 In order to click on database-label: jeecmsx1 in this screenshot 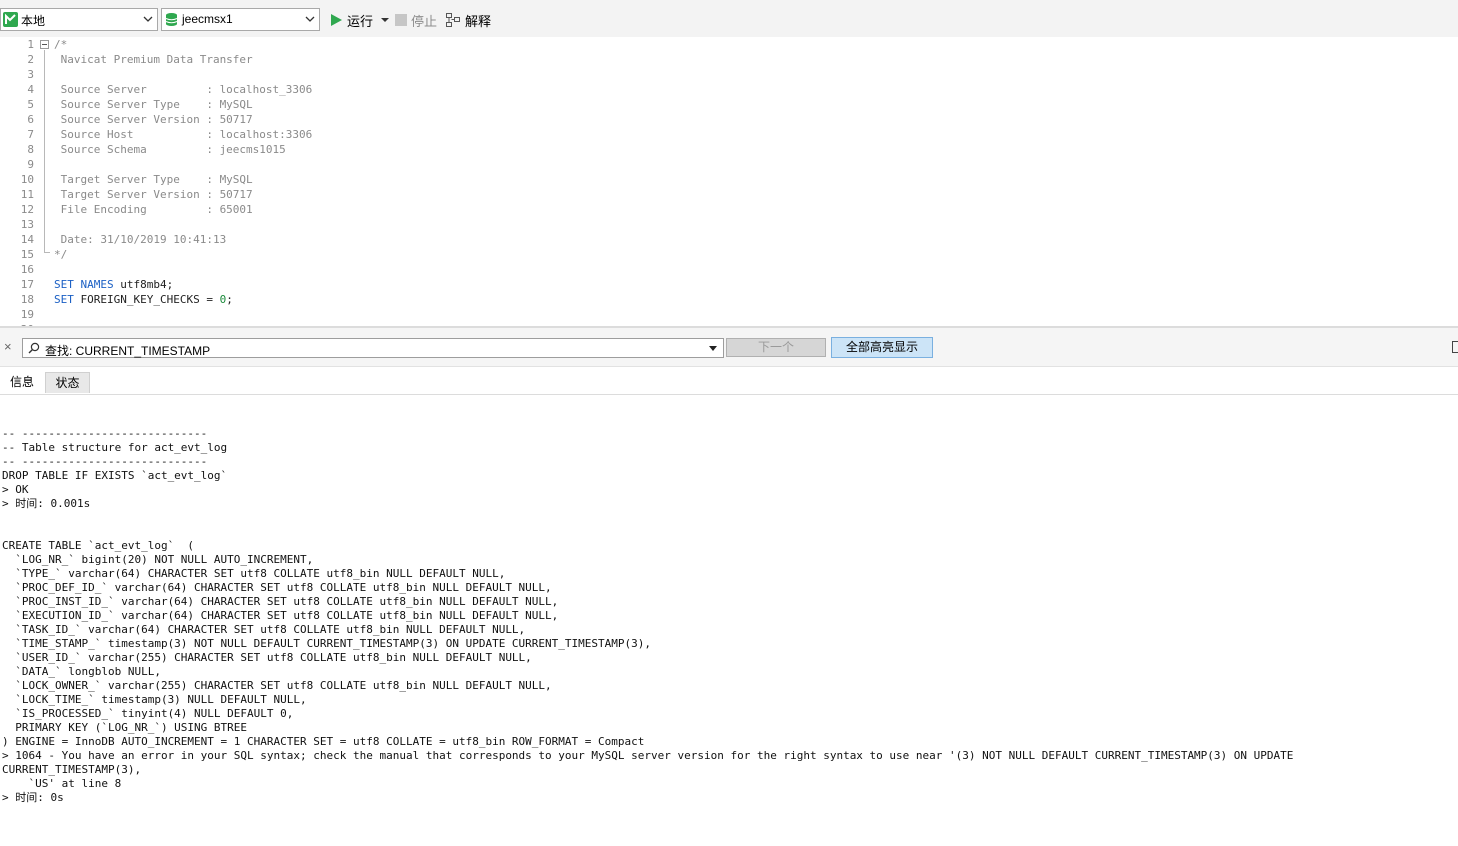, I will do `click(207, 19)`.